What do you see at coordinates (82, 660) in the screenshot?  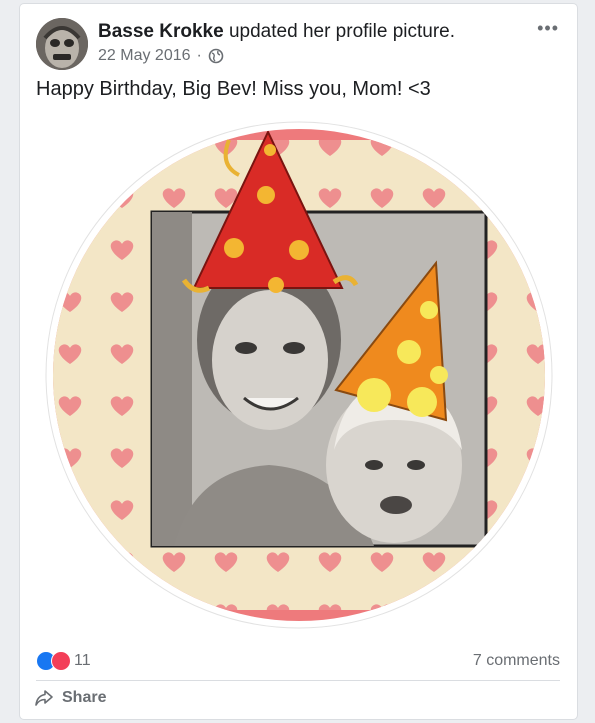 I see `reaction-count: 11` at bounding box center [82, 660].